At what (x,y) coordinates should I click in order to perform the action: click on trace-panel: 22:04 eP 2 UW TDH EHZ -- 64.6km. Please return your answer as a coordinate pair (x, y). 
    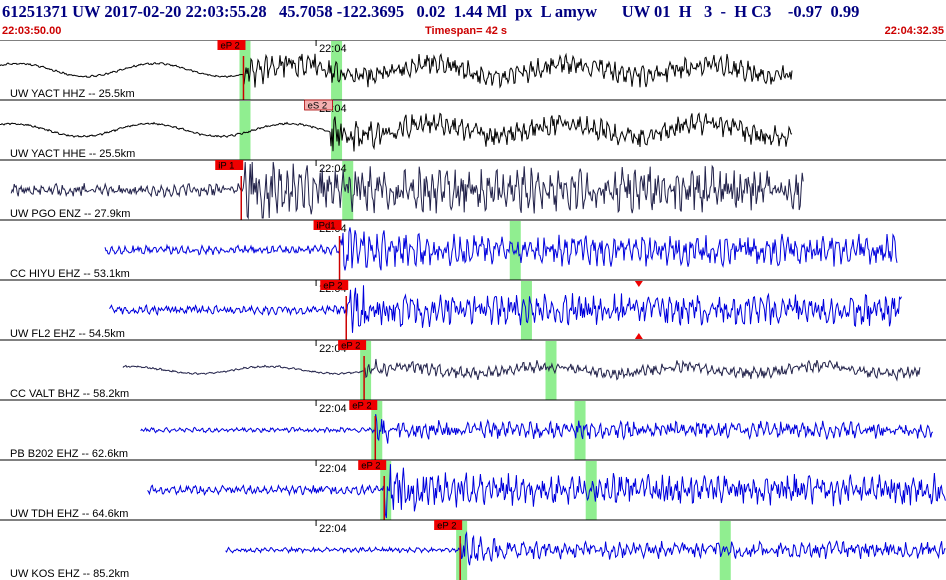
    Looking at the image, I should click on (473, 489).